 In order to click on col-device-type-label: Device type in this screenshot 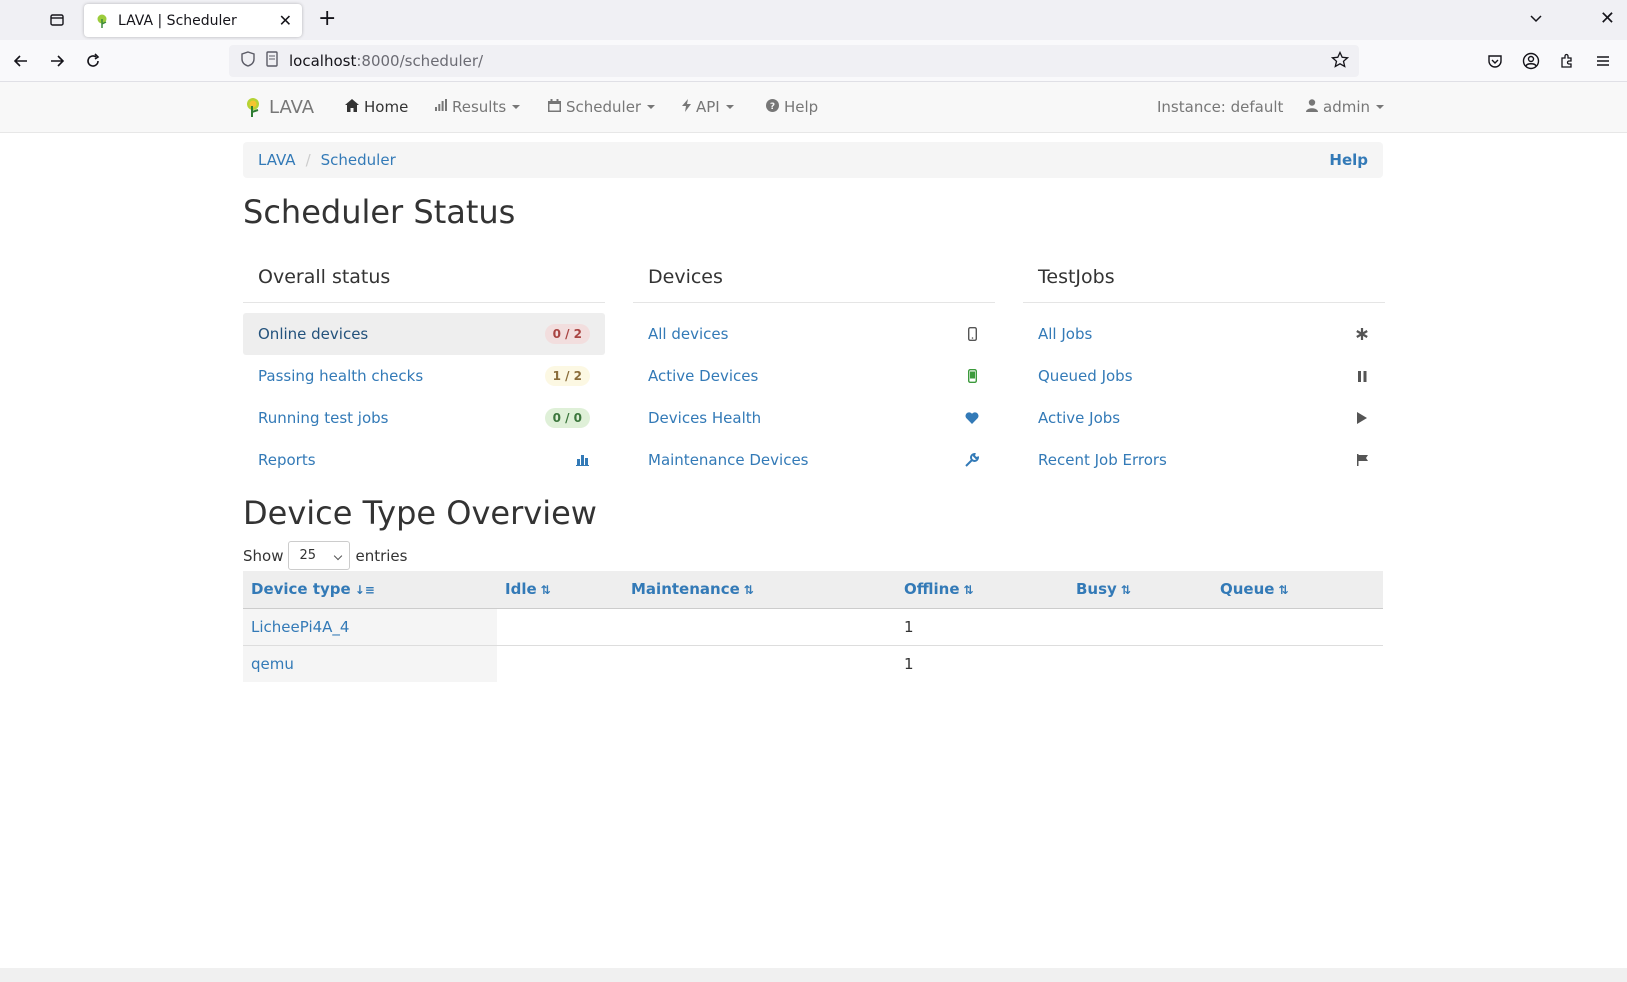, I will do `click(301, 589)`.